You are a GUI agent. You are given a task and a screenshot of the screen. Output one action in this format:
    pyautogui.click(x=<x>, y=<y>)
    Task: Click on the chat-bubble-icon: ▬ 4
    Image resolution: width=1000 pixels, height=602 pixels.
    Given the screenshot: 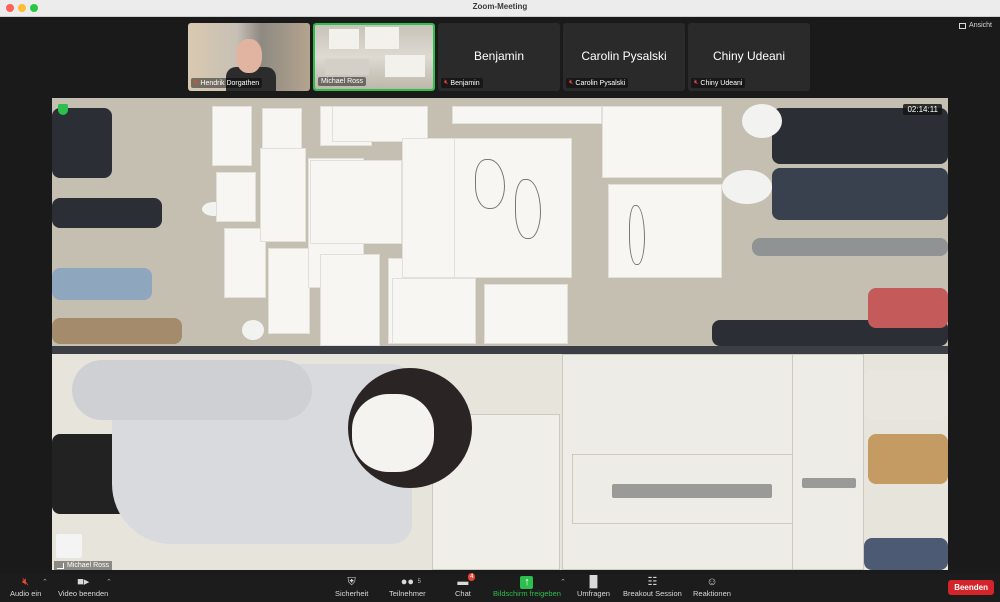 What is the action you would take?
    pyautogui.click(x=466, y=580)
    